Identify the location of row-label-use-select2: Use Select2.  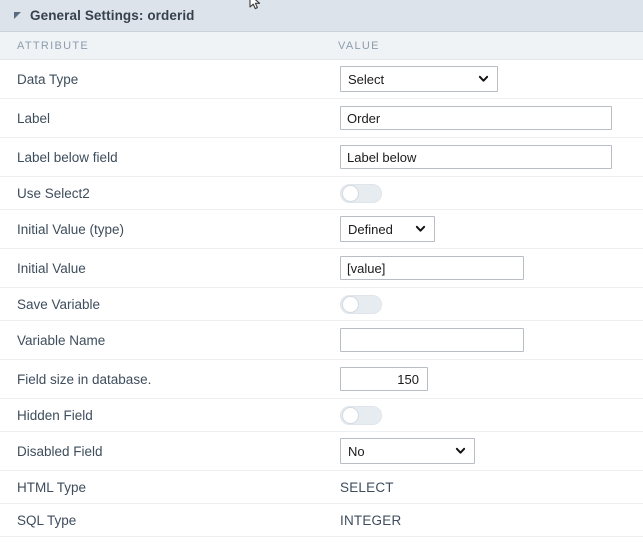
(53, 193).